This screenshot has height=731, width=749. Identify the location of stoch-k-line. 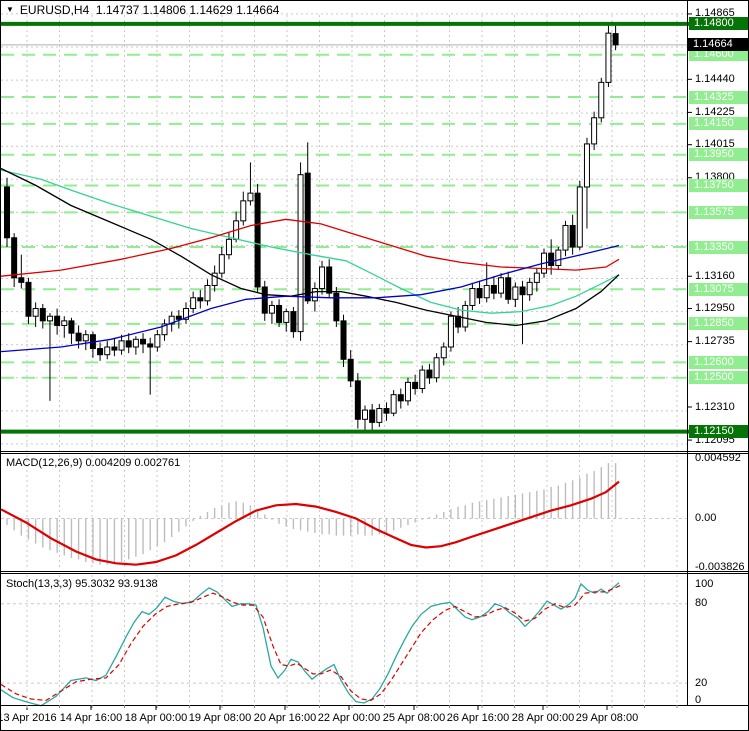
(310, 644).